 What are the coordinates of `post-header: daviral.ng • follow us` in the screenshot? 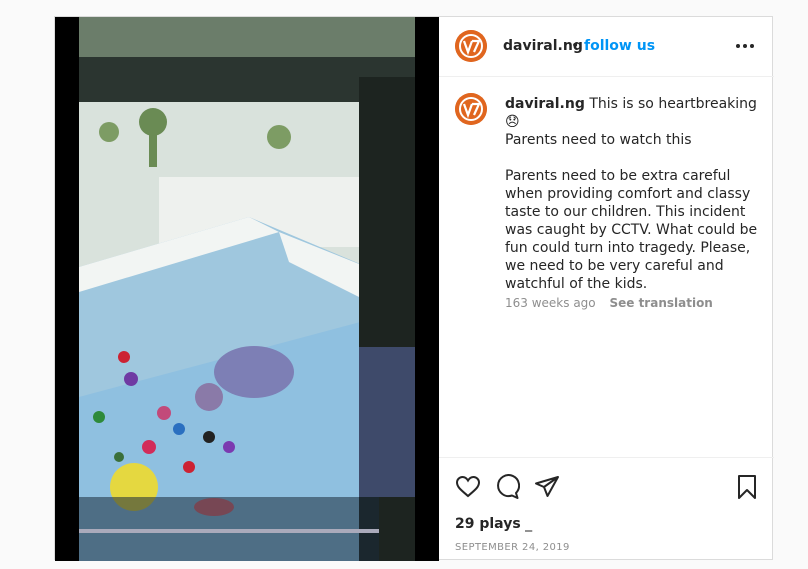 It's located at (606, 47).